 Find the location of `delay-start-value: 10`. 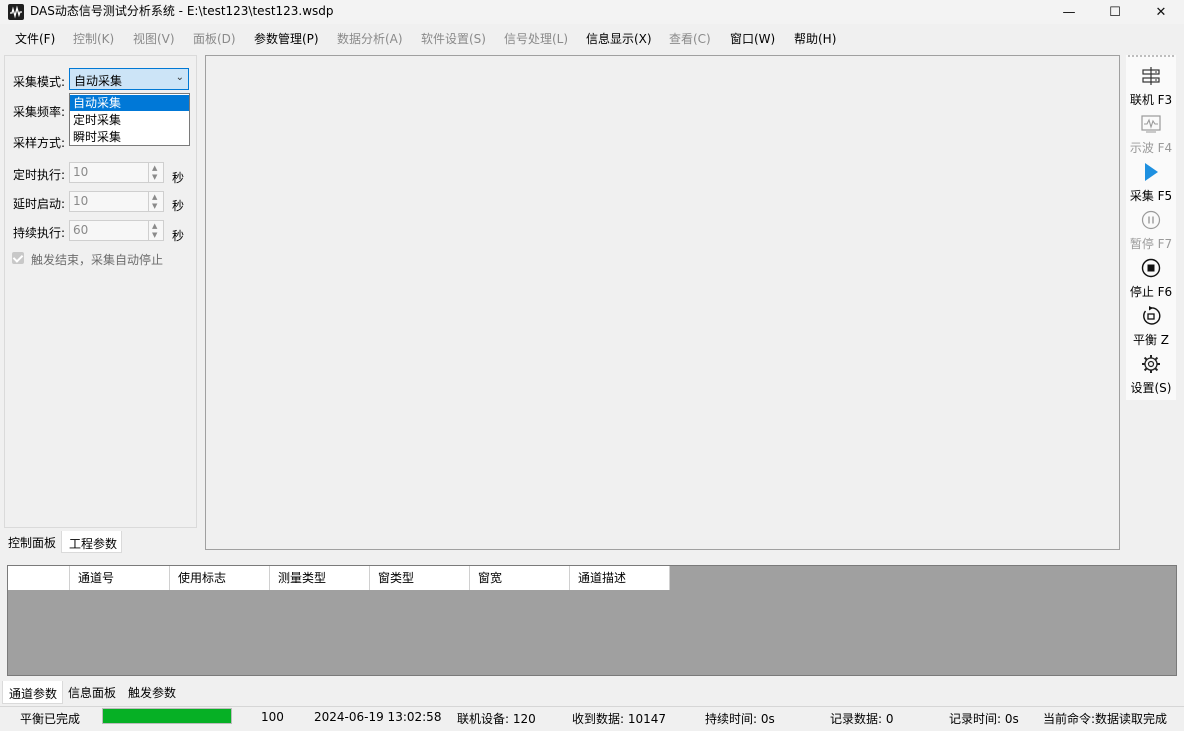

delay-start-value: 10 is located at coordinates (81, 201).